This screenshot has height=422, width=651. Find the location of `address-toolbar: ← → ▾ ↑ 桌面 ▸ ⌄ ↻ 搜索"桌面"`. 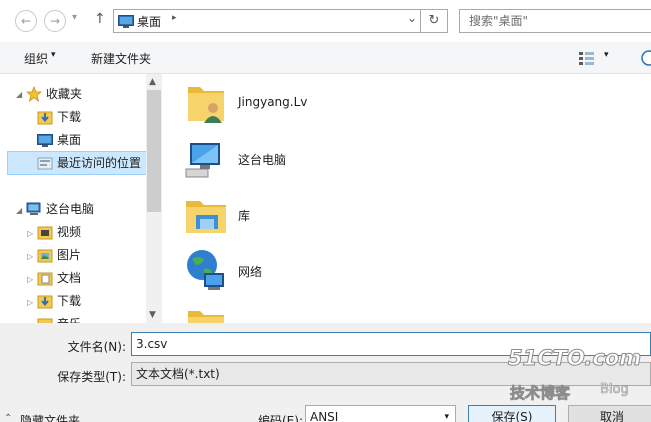

address-toolbar: ← → ▾ ↑ 桌面 ▸ ⌄ ↻ 搜索"桌面" is located at coordinates (325, 21).